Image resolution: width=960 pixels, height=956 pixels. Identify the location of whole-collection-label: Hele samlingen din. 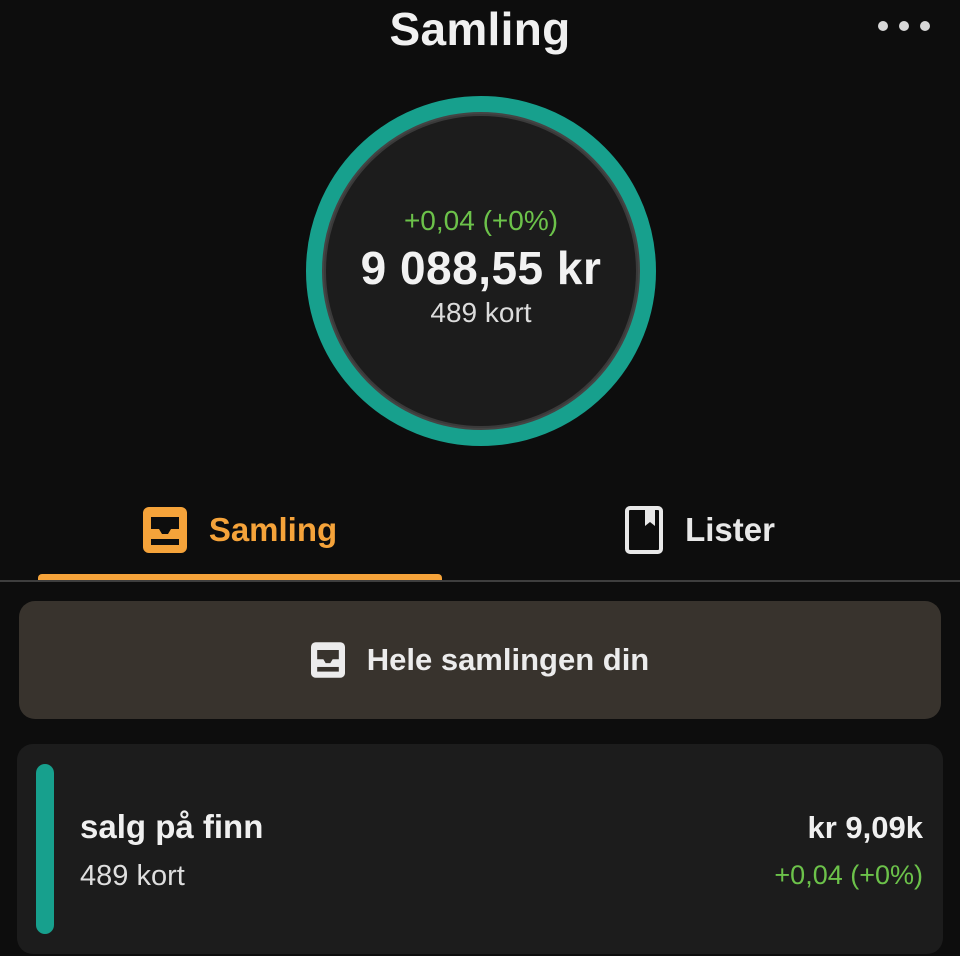
(508, 659).